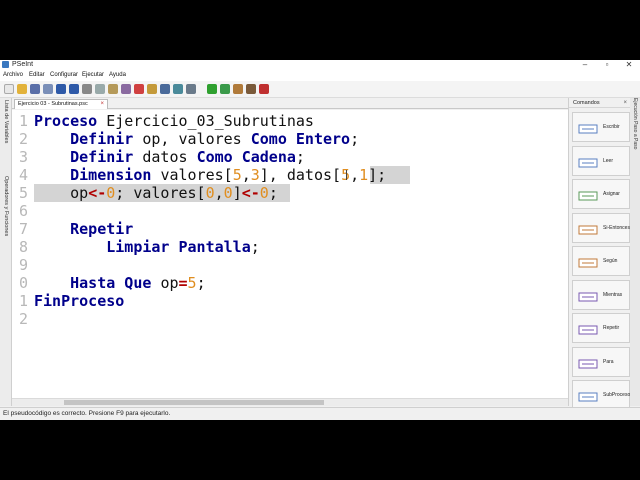 The height and width of the screenshot is (480, 640). I want to click on command-label: SubProceso, so click(617, 395).